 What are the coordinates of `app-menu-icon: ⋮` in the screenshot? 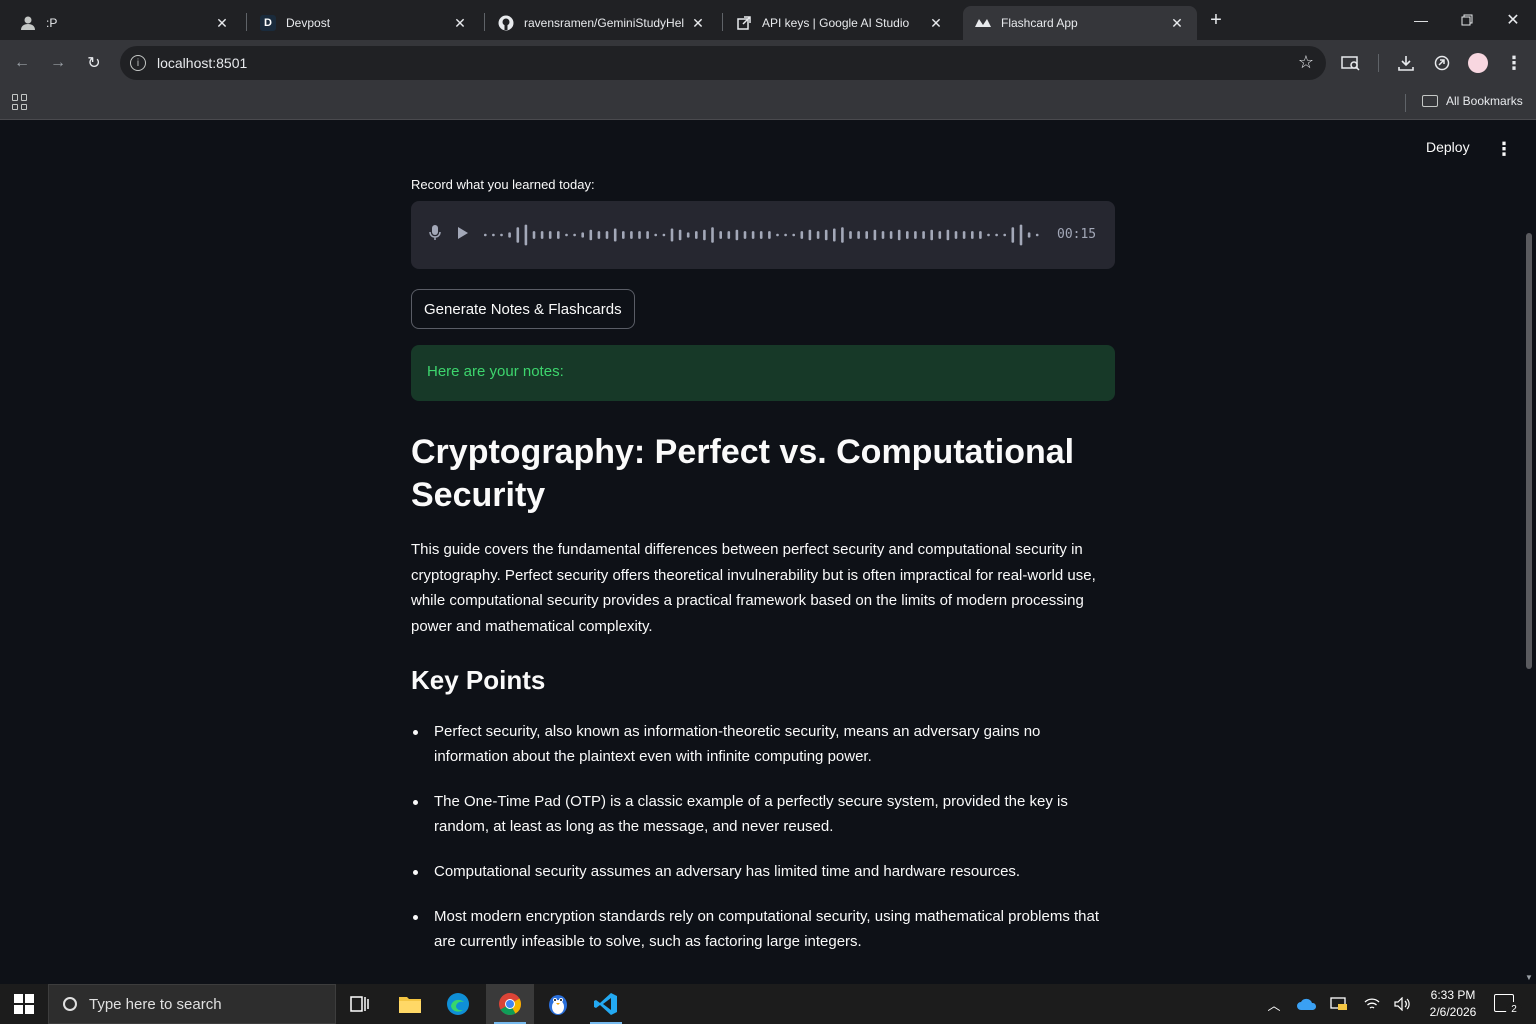 It's located at (1504, 149).